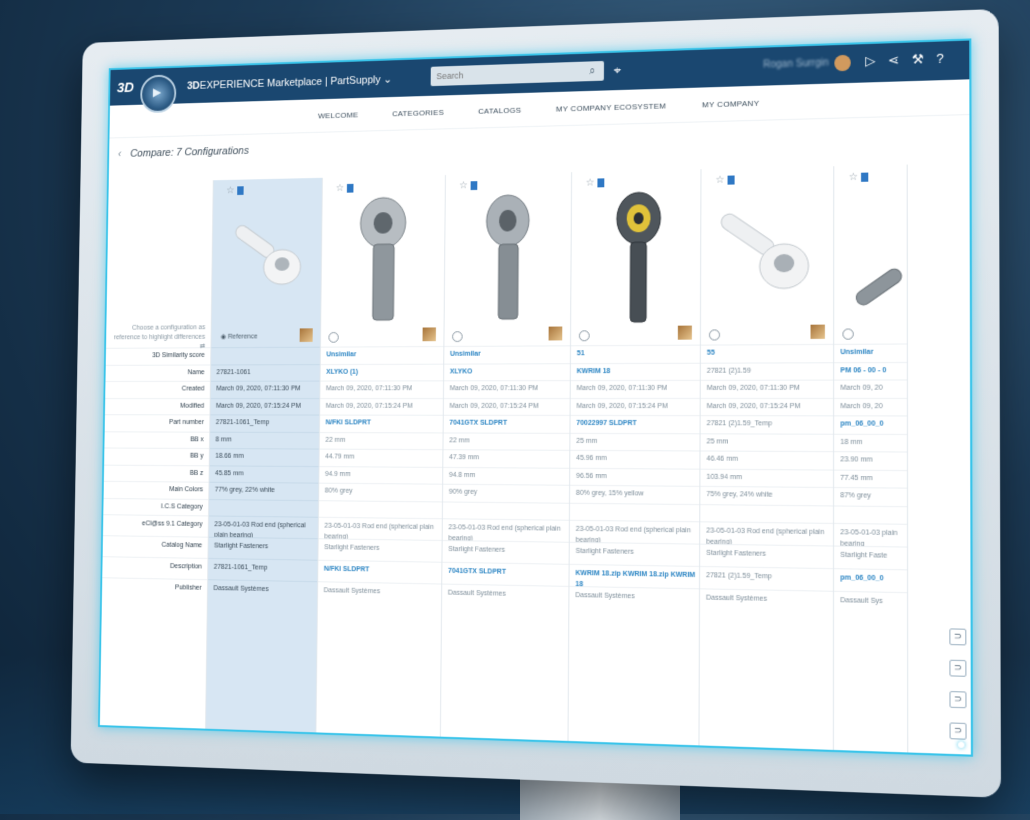 The width and height of the screenshot is (1030, 820). What do you see at coordinates (639, 258) in the screenshot?
I see `rod-end-yellow-image` at bounding box center [639, 258].